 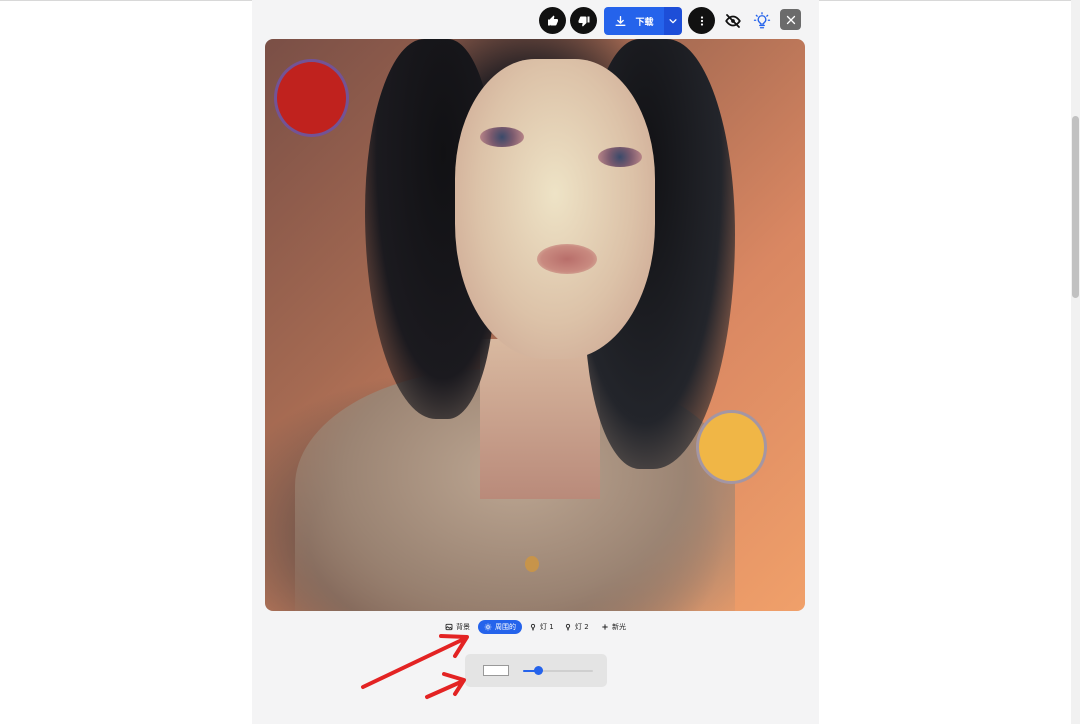 I want to click on tab-light-1-label: 灯 1, so click(x=547, y=627).